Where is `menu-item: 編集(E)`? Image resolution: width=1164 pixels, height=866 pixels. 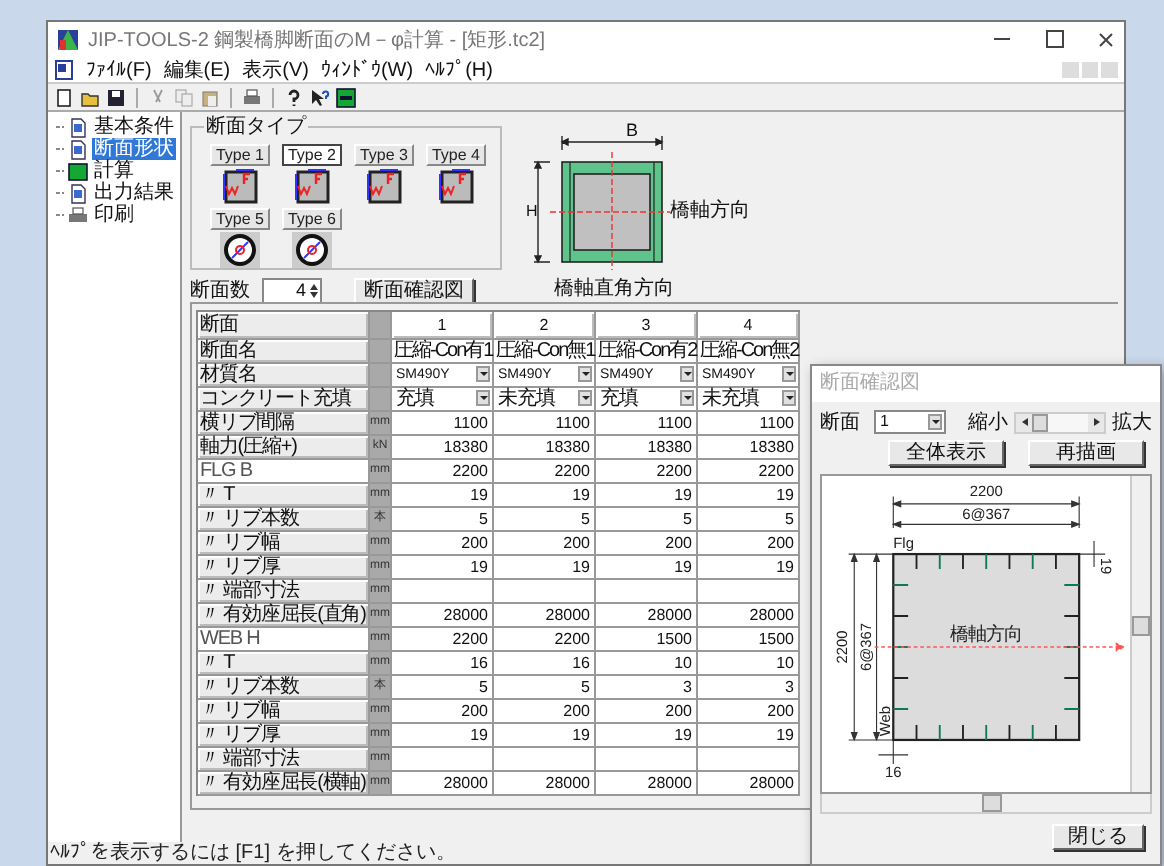 menu-item: 編集(E) is located at coordinates (197, 69).